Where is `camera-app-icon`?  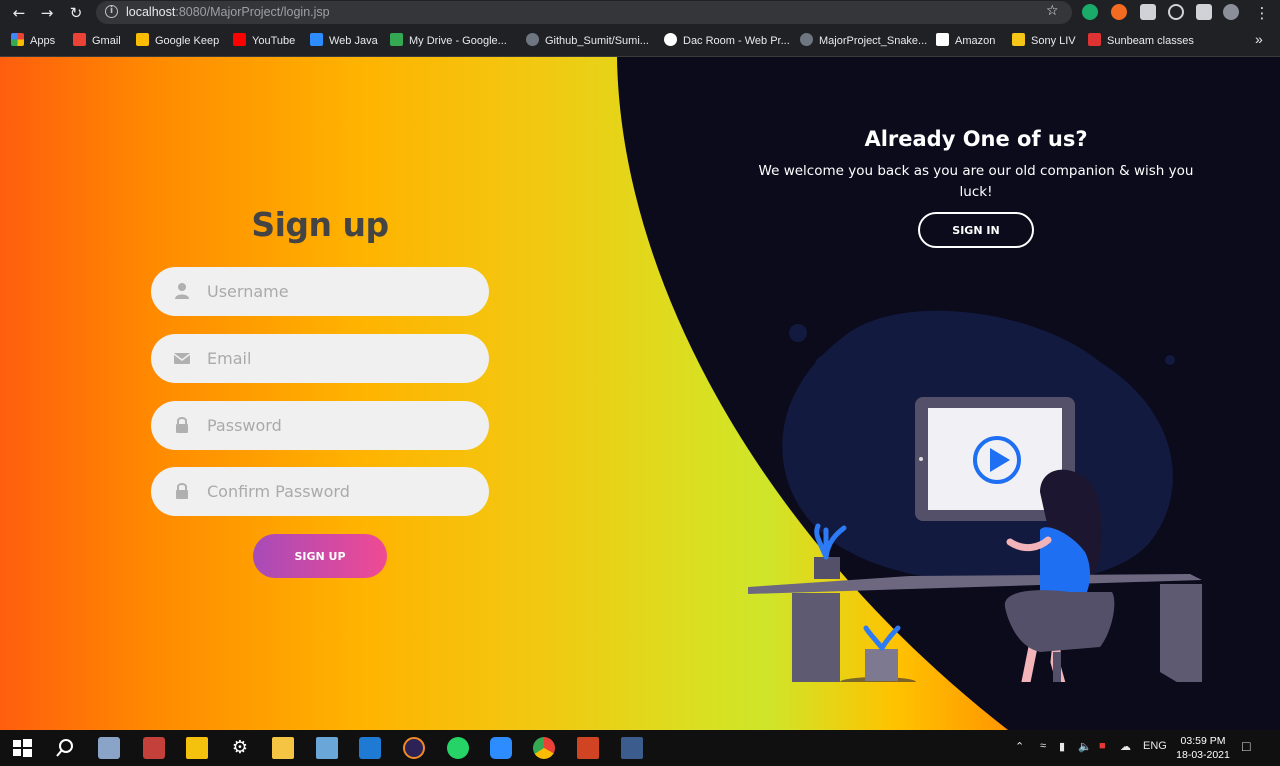 camera-app-icon is located at coordinates (109, 748).